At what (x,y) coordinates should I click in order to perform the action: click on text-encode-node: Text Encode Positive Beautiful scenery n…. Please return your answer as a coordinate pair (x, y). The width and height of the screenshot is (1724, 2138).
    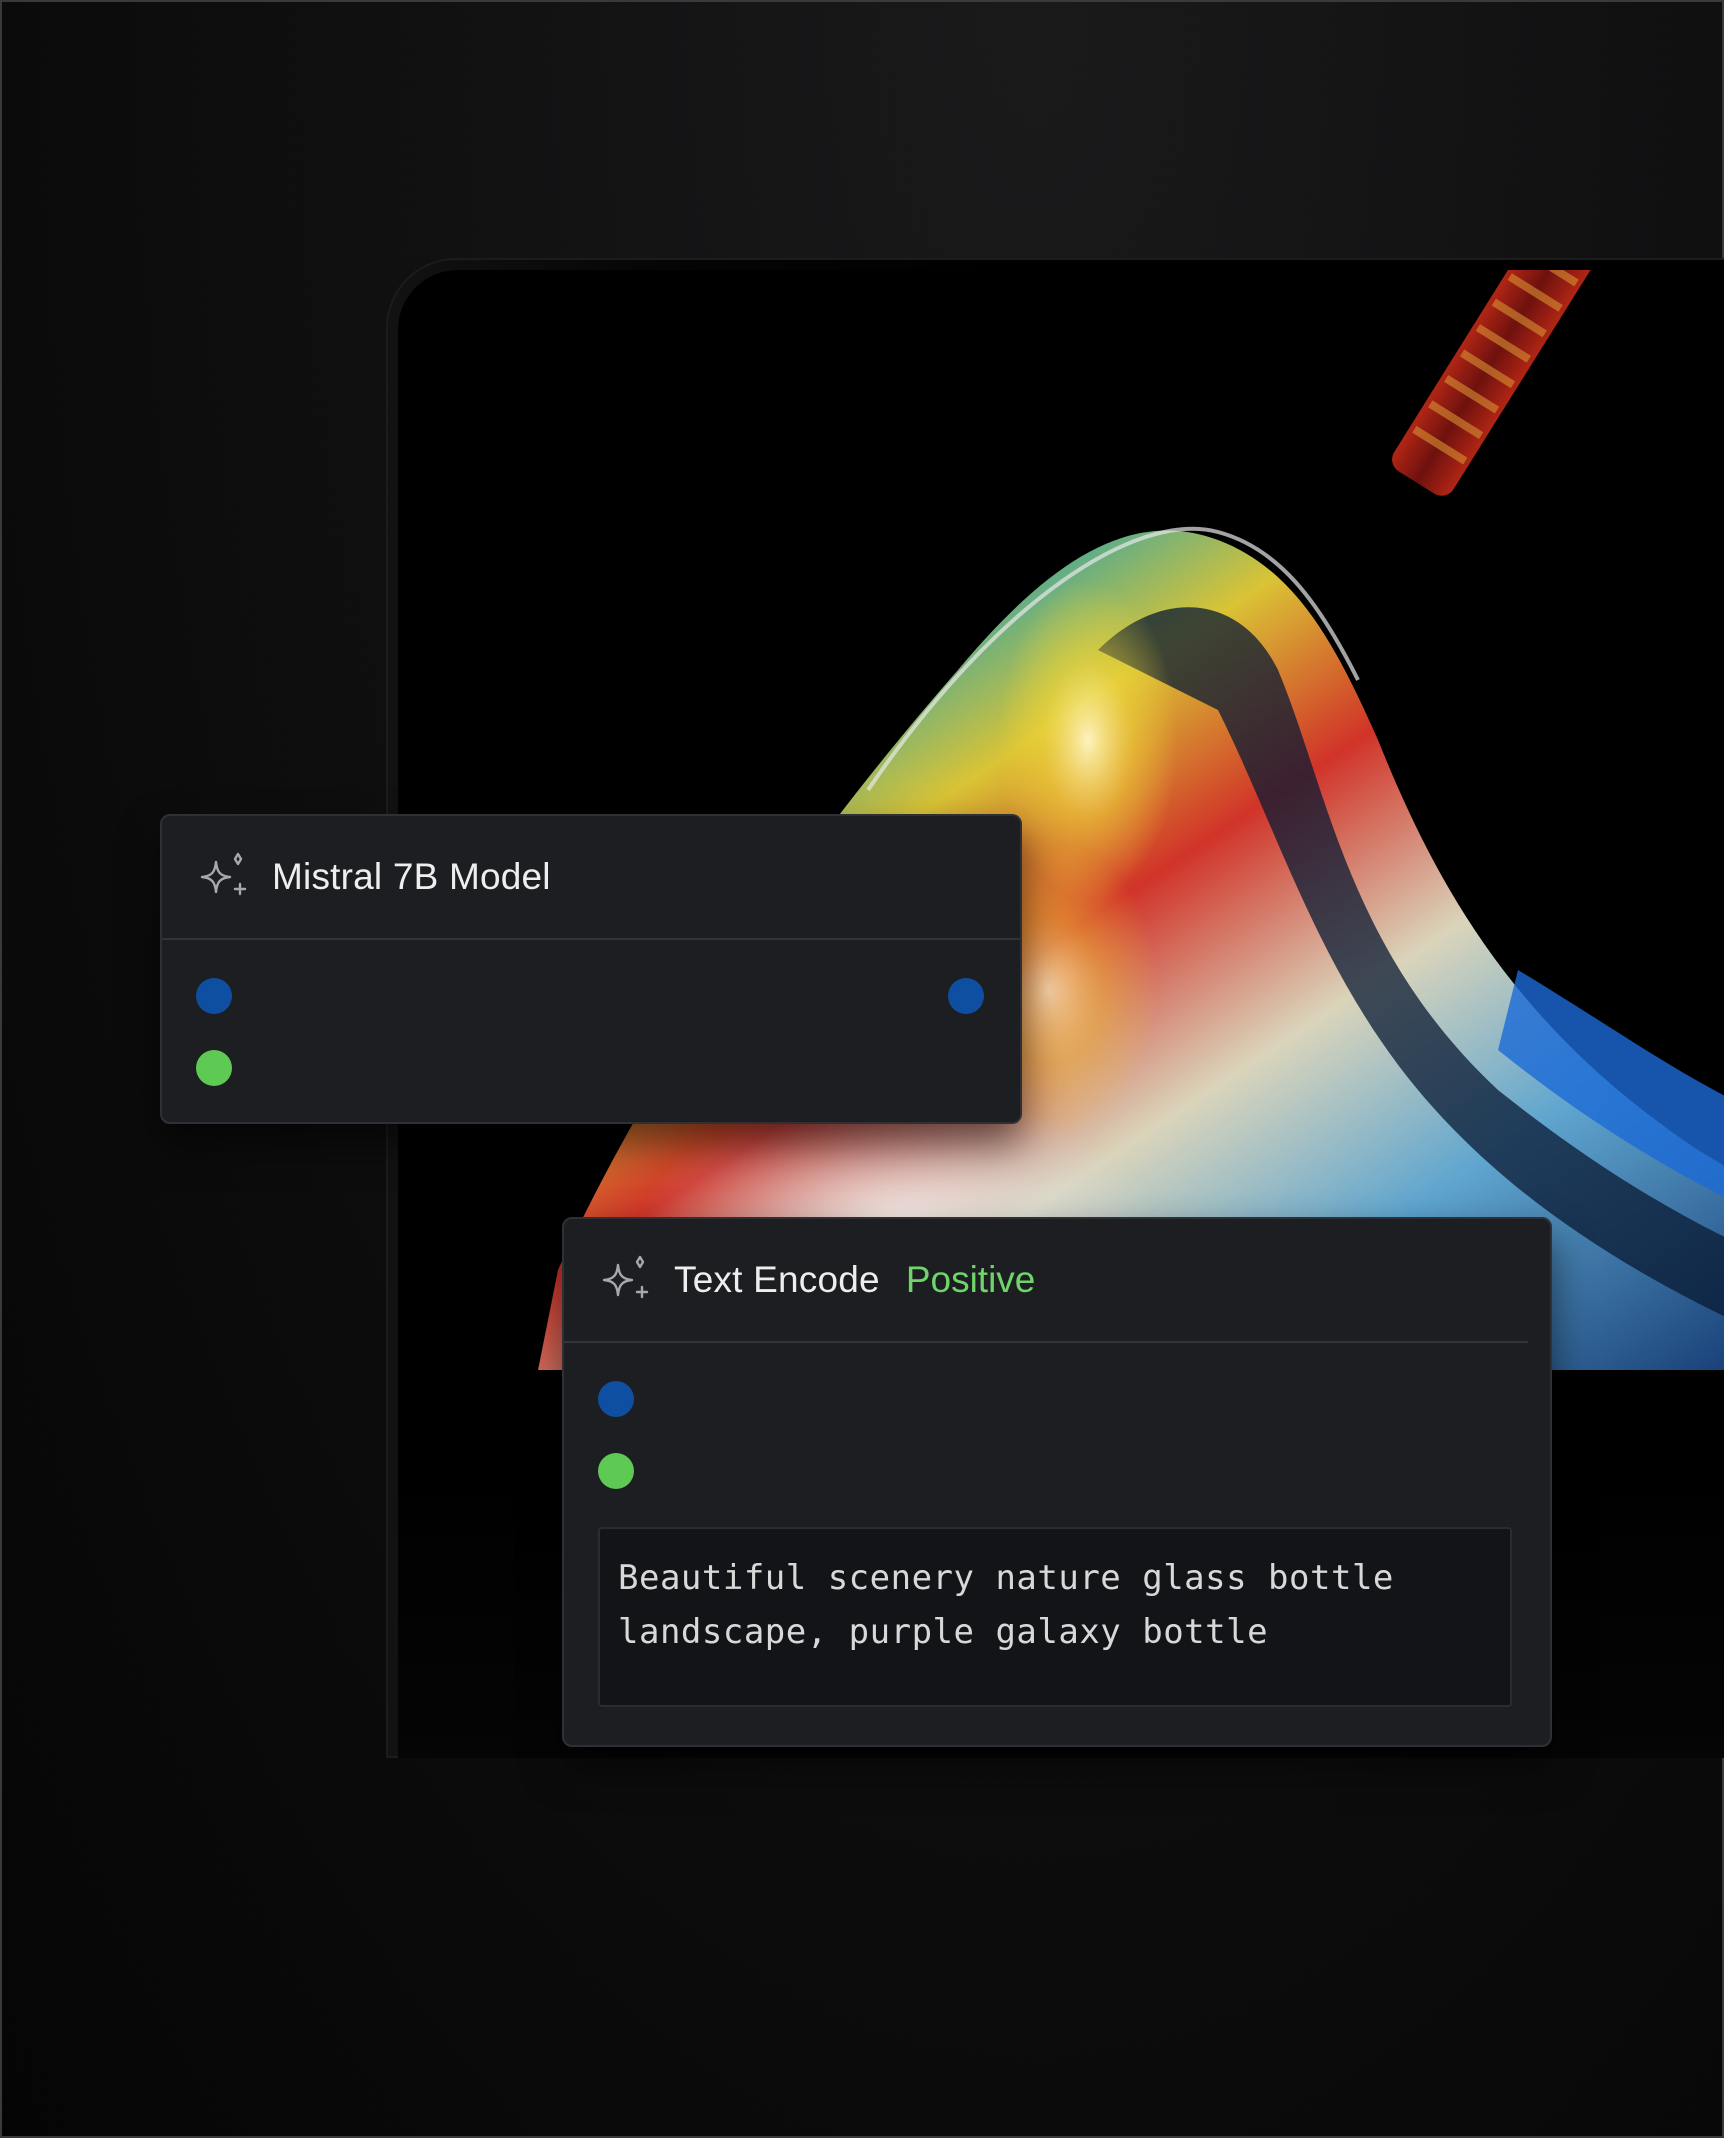
    Looking at the image, I should click on (1057, 1482).